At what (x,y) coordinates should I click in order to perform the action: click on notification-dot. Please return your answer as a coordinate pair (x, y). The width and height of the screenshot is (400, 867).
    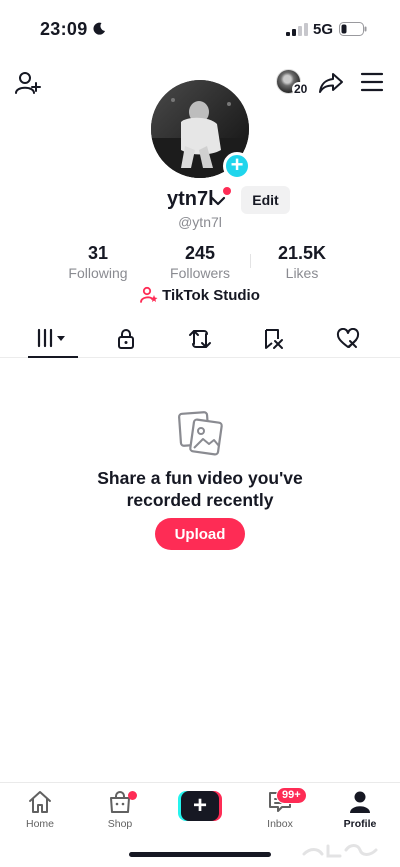
    Looking at the image, I should click on (227, 191).